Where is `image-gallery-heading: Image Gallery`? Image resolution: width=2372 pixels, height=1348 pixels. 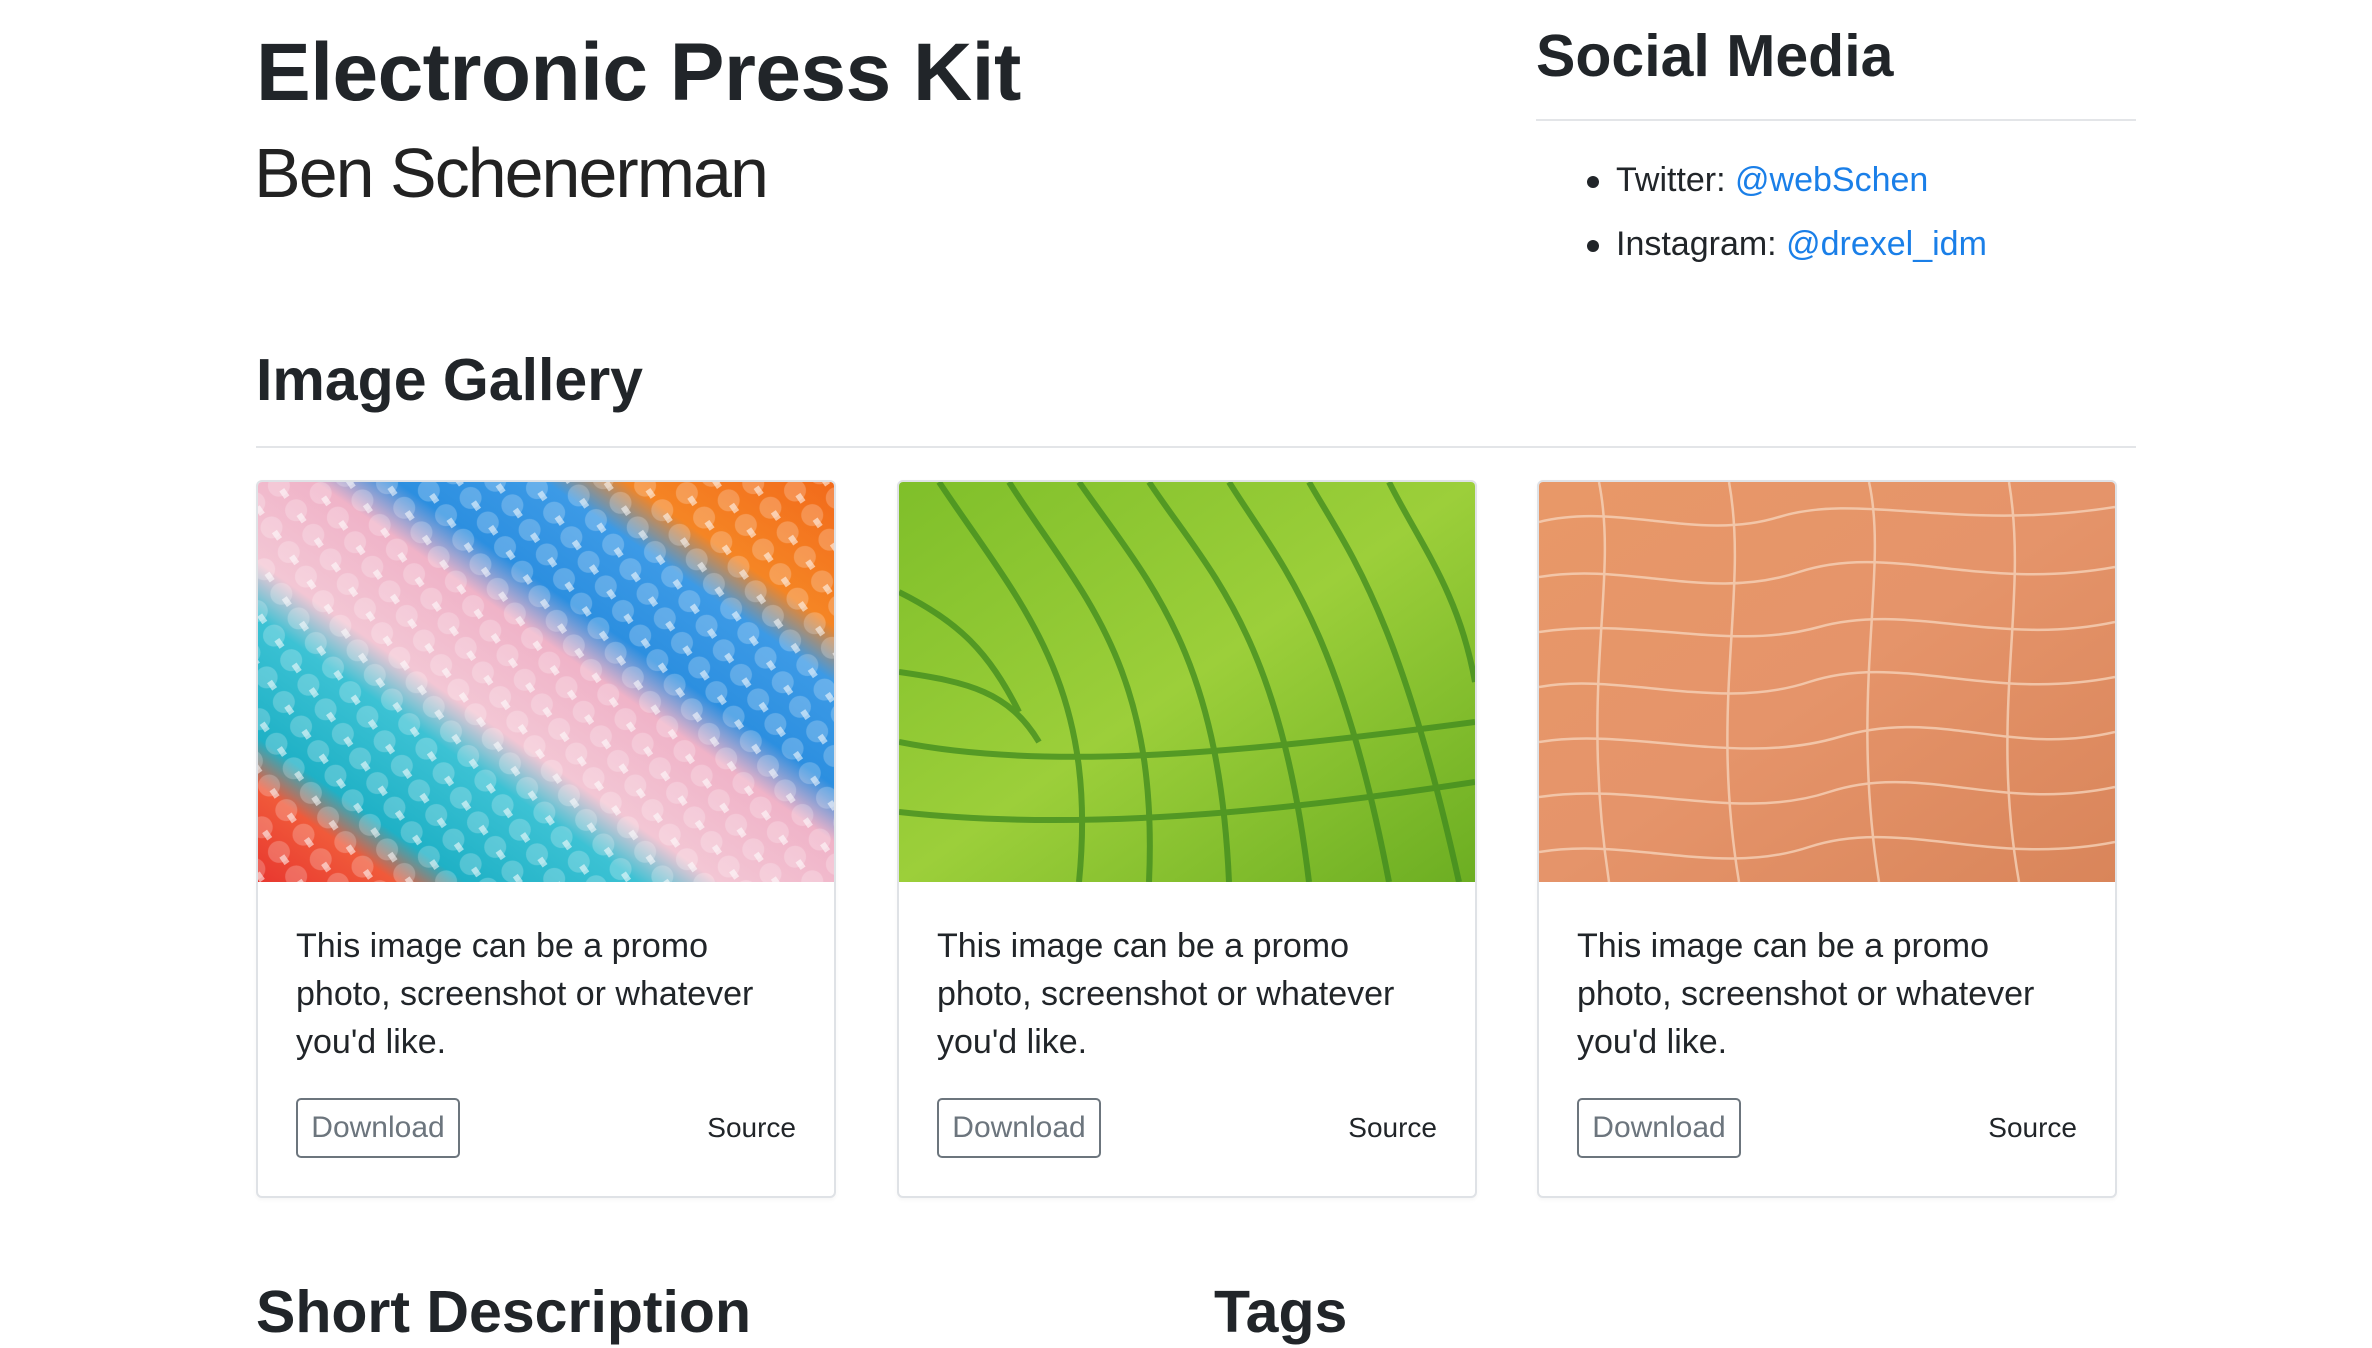 image-gallery-heading: Image Gallery is located at coordinates (449, 380).